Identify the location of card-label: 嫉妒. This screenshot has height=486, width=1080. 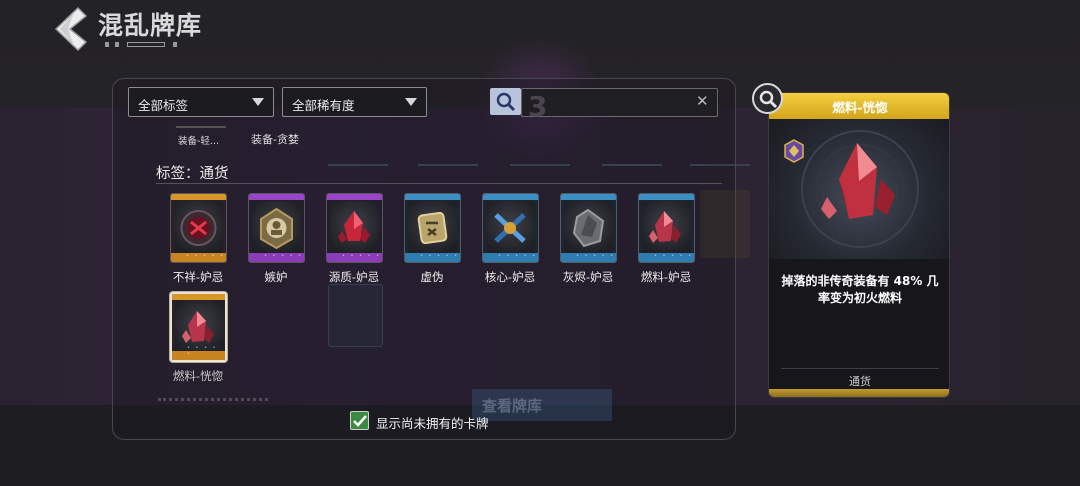
(276, 277).